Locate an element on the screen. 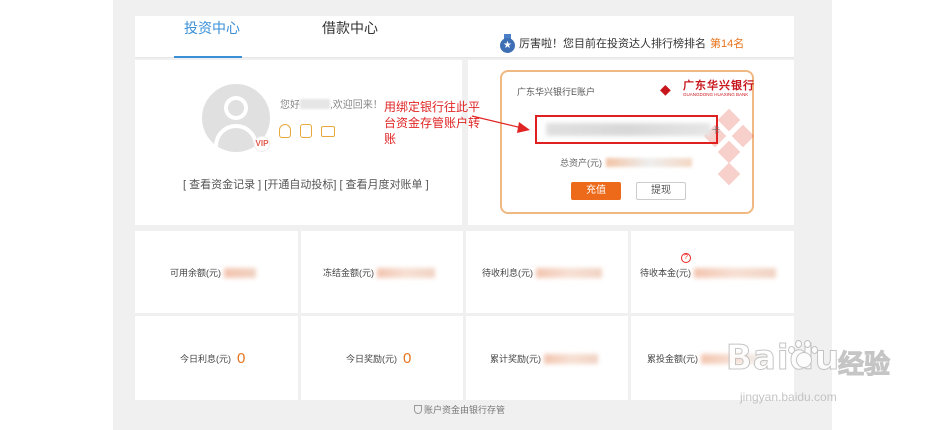  tab-loan-center: 借款中心 is located at coordinates (350, 28).